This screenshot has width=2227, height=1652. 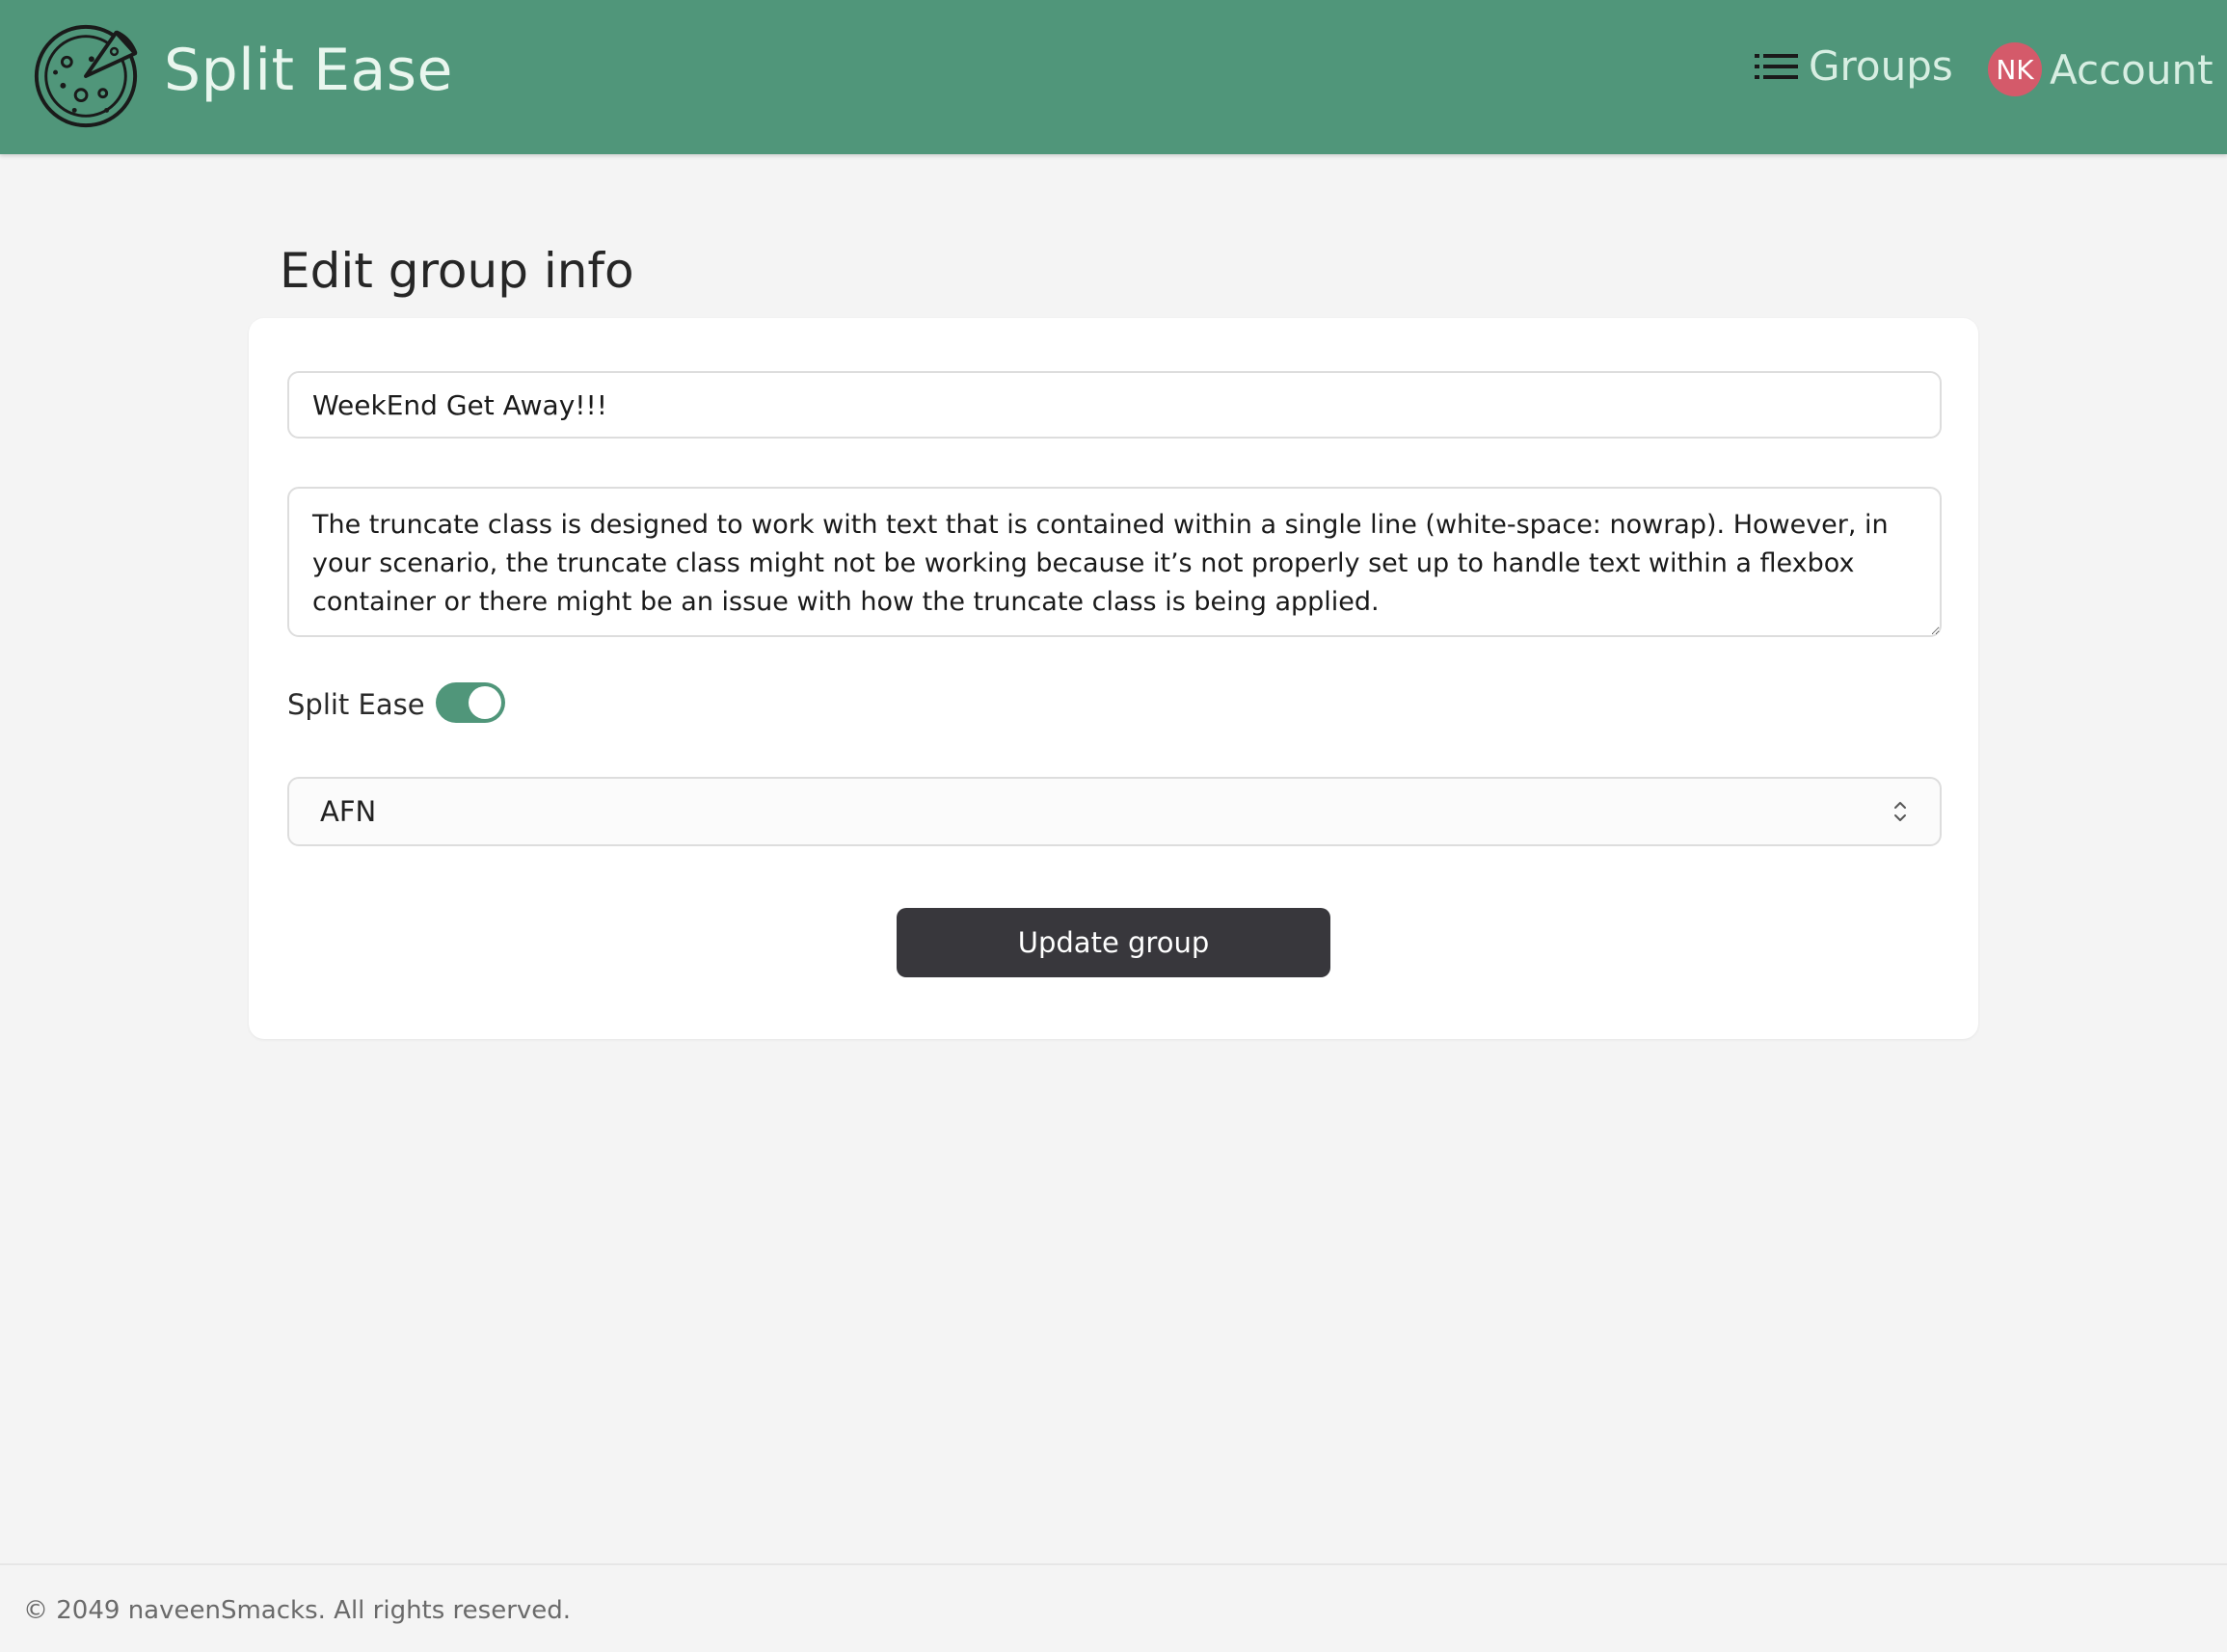 I want to click on group-name-input, so click(x=1115, y=405).